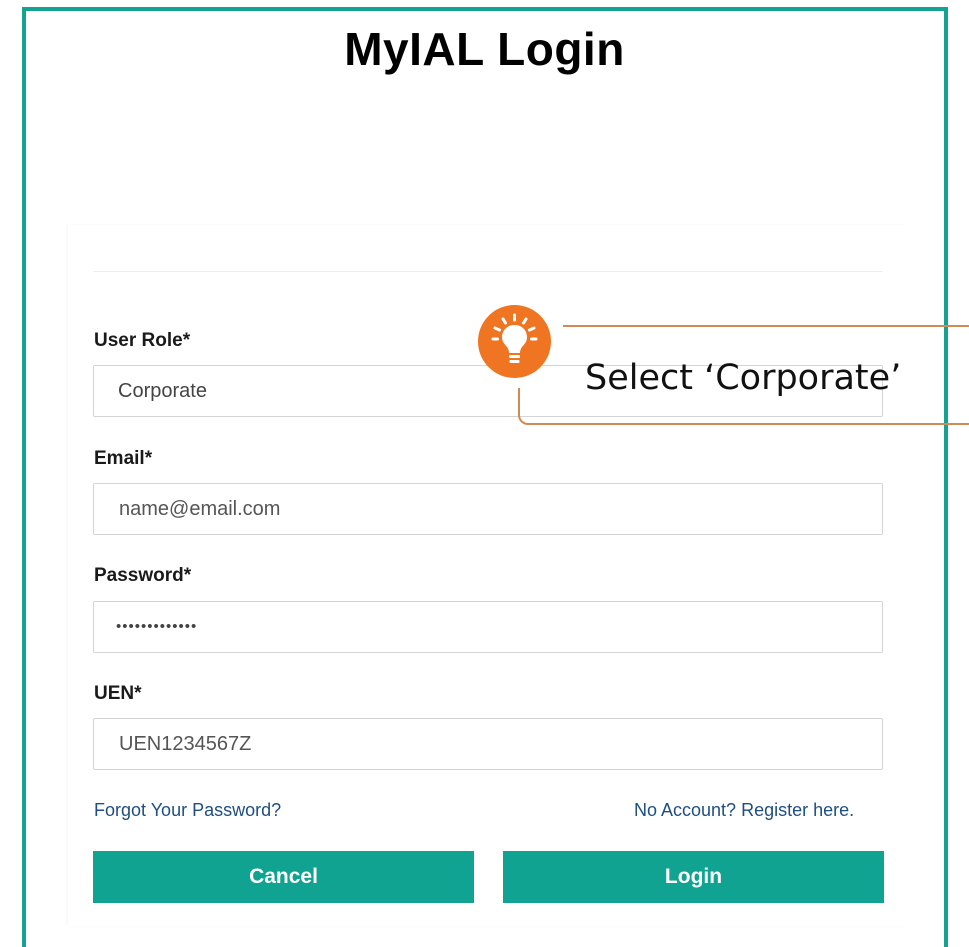  Describe the element at coordinates (488, 744) in the screenshot. I see `uen-field: UEN1234567Z` at that location.